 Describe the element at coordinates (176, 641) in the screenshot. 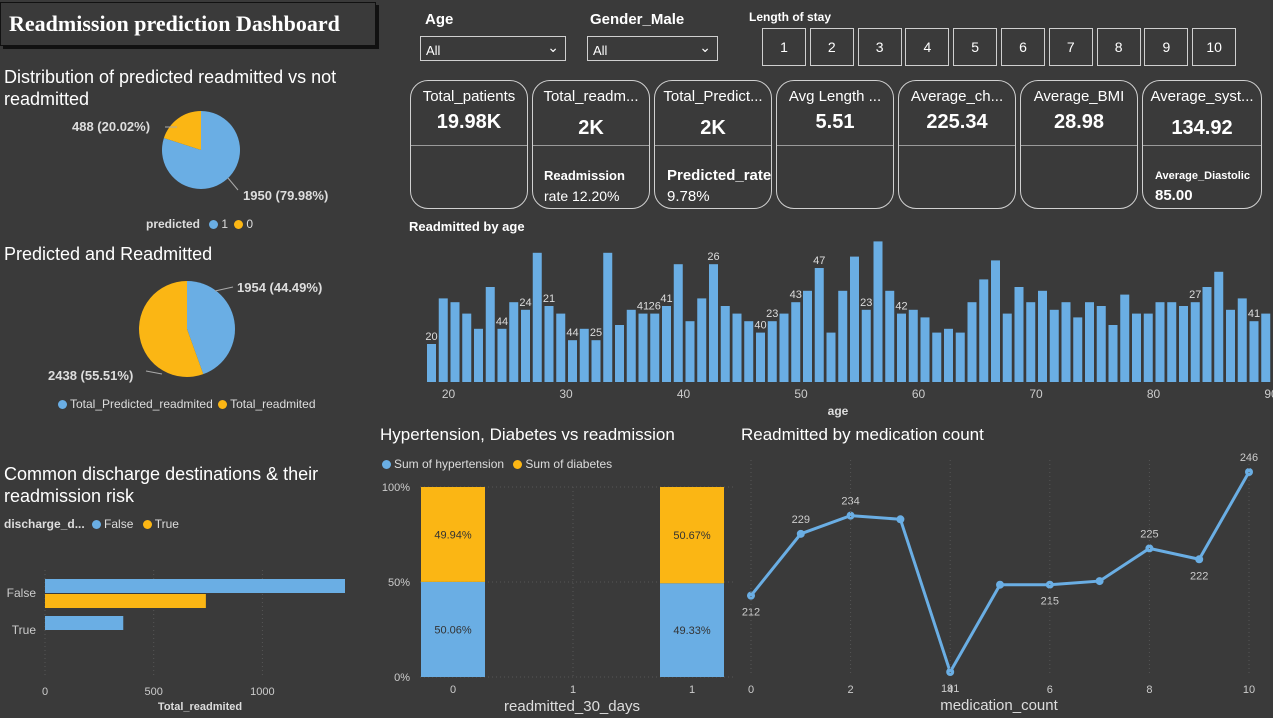

I see `discharge-bar-chart: 0 500 1000 False True Total_readmited` at that location.